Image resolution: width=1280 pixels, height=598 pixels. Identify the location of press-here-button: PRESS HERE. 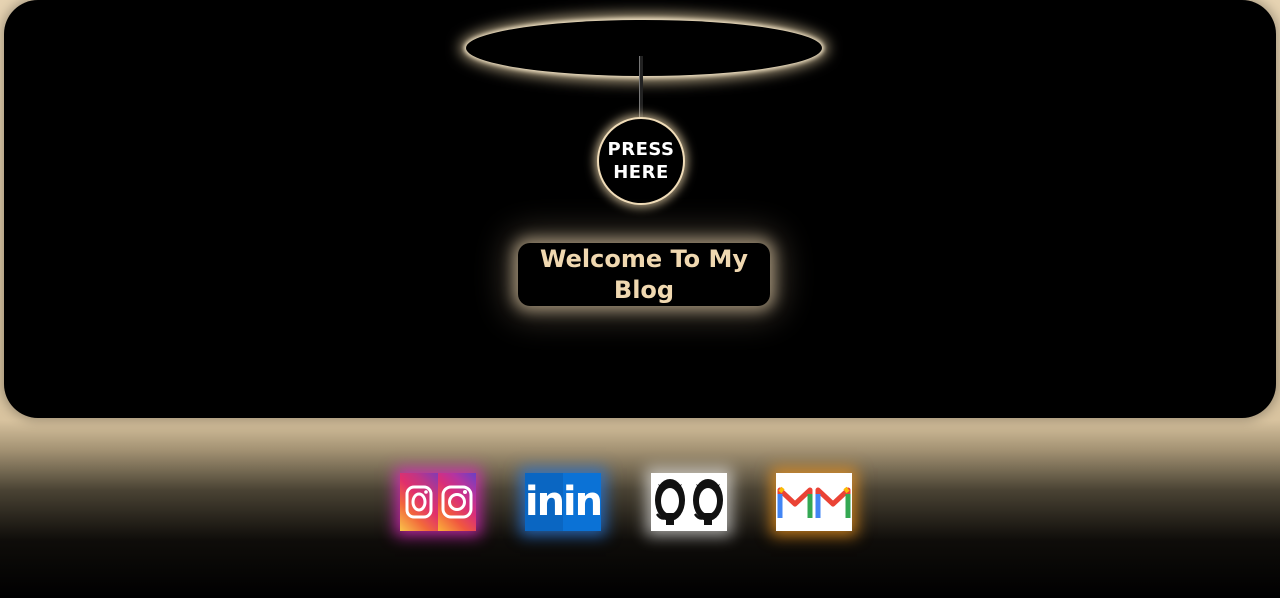
(641, 161).